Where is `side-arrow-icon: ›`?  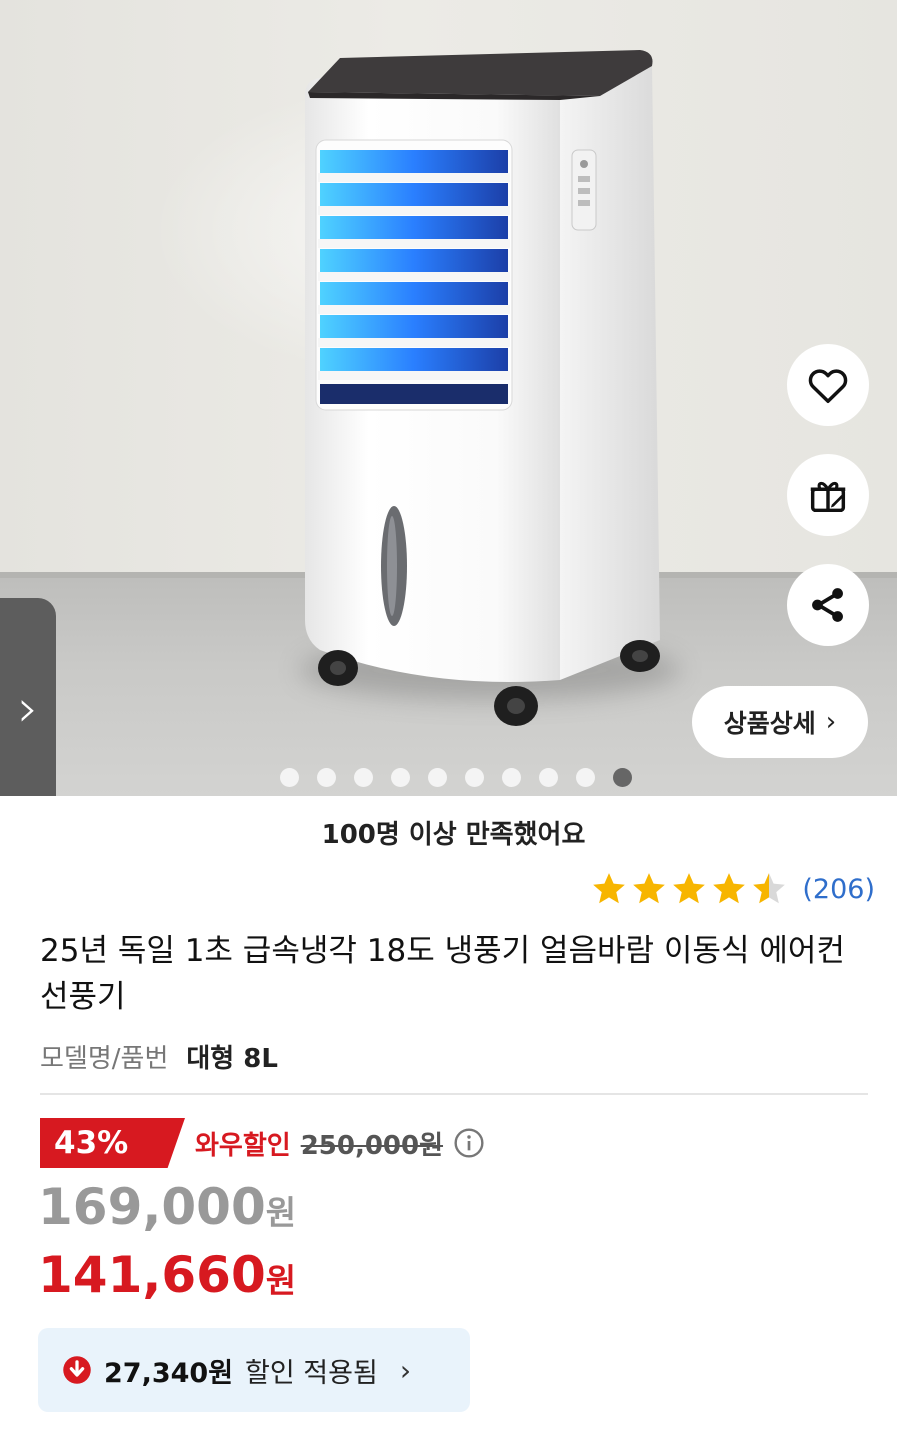
side-arrow-icon: › is located at coordinates (28, 709).